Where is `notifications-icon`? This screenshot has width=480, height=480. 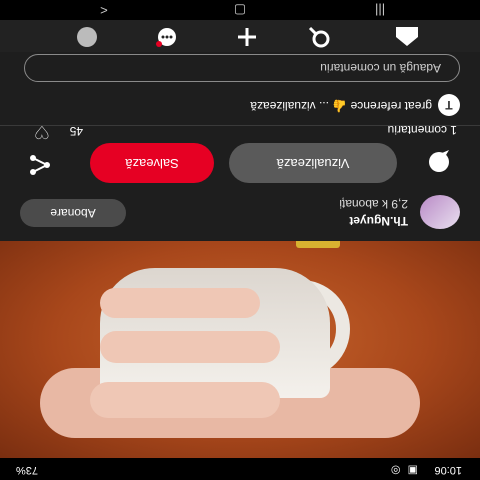
notifications-icon is located at coordinates (160, 36).